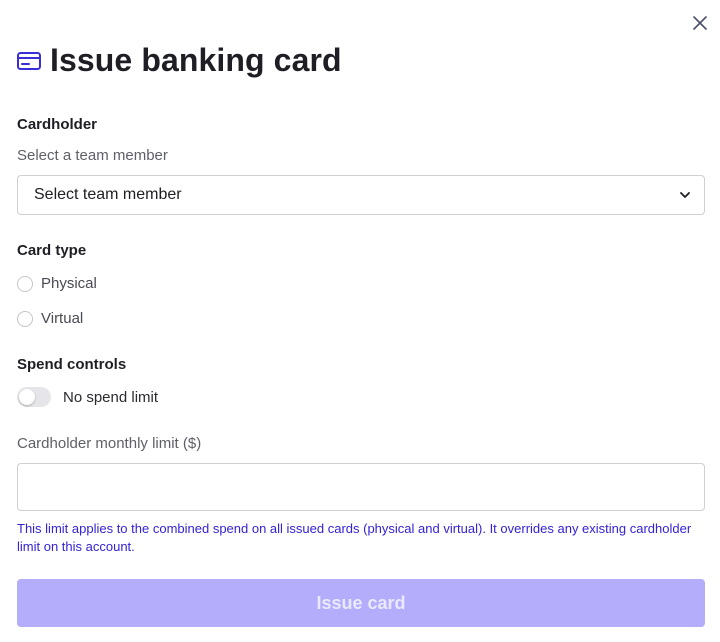 The width and height of the screenshot is (720, 642). What do you see at coordinates (62, 318) in the screenshot?
I see `radio-virtual-label: Virtual` at bounding box center [62, 318].